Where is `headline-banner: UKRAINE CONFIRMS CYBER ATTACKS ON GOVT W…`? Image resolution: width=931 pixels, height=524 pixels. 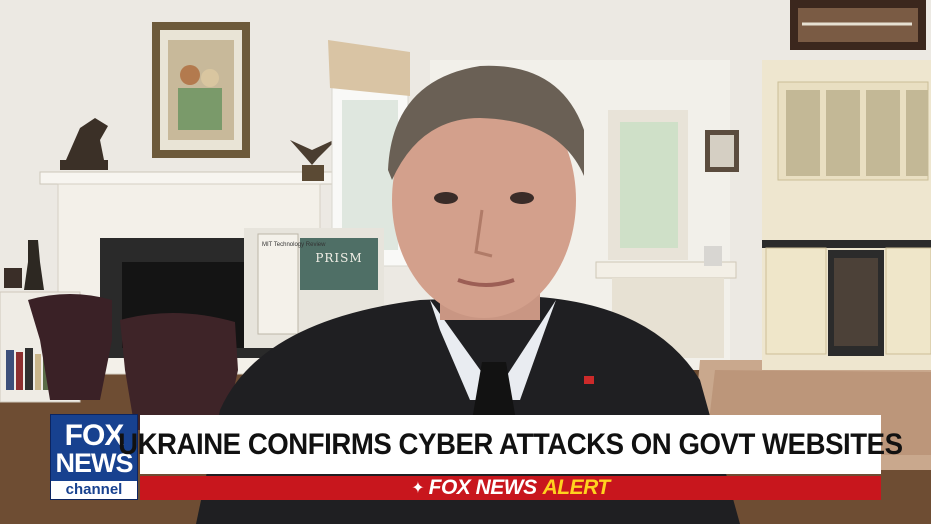
headline-banner: UKRAINE CONFIRMS CYBER ATTACKS ON GOVT W… is located at coordinates (510, 444).